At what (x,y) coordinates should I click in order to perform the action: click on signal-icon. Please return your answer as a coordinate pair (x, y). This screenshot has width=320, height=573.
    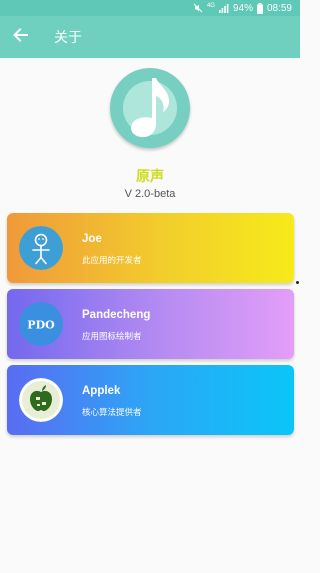
    Looking at the image, I should click on (223, 8).